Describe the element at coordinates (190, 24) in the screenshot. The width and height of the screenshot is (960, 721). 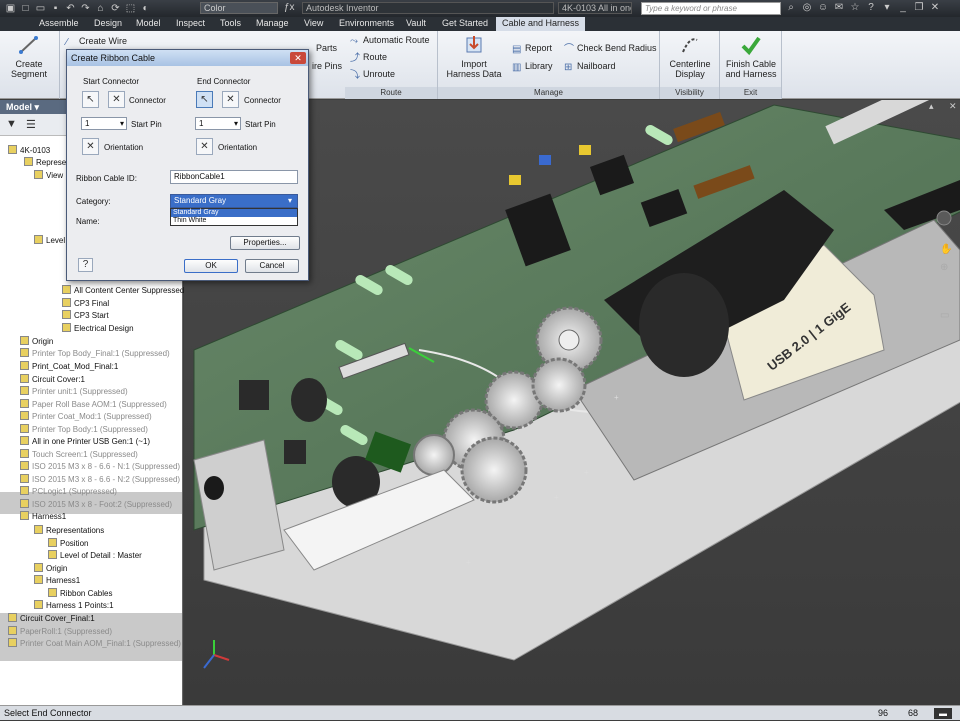
I see `tab-inspect: Inspect` at that location.